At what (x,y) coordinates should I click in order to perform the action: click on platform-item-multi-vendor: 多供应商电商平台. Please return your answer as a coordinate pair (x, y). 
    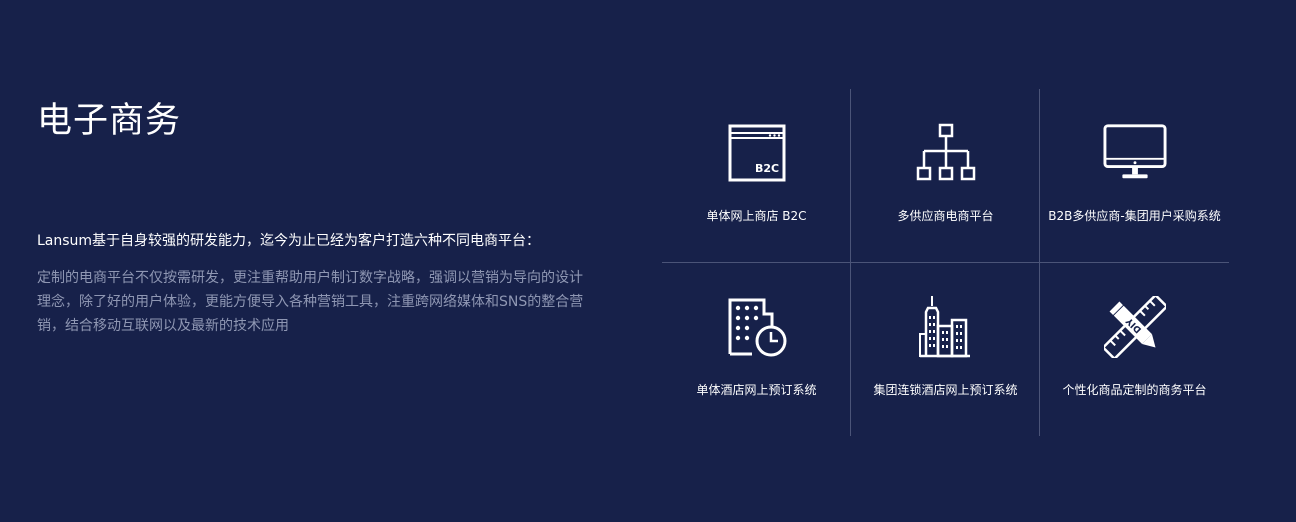
    Looking at the image, I should click on (945, 175).